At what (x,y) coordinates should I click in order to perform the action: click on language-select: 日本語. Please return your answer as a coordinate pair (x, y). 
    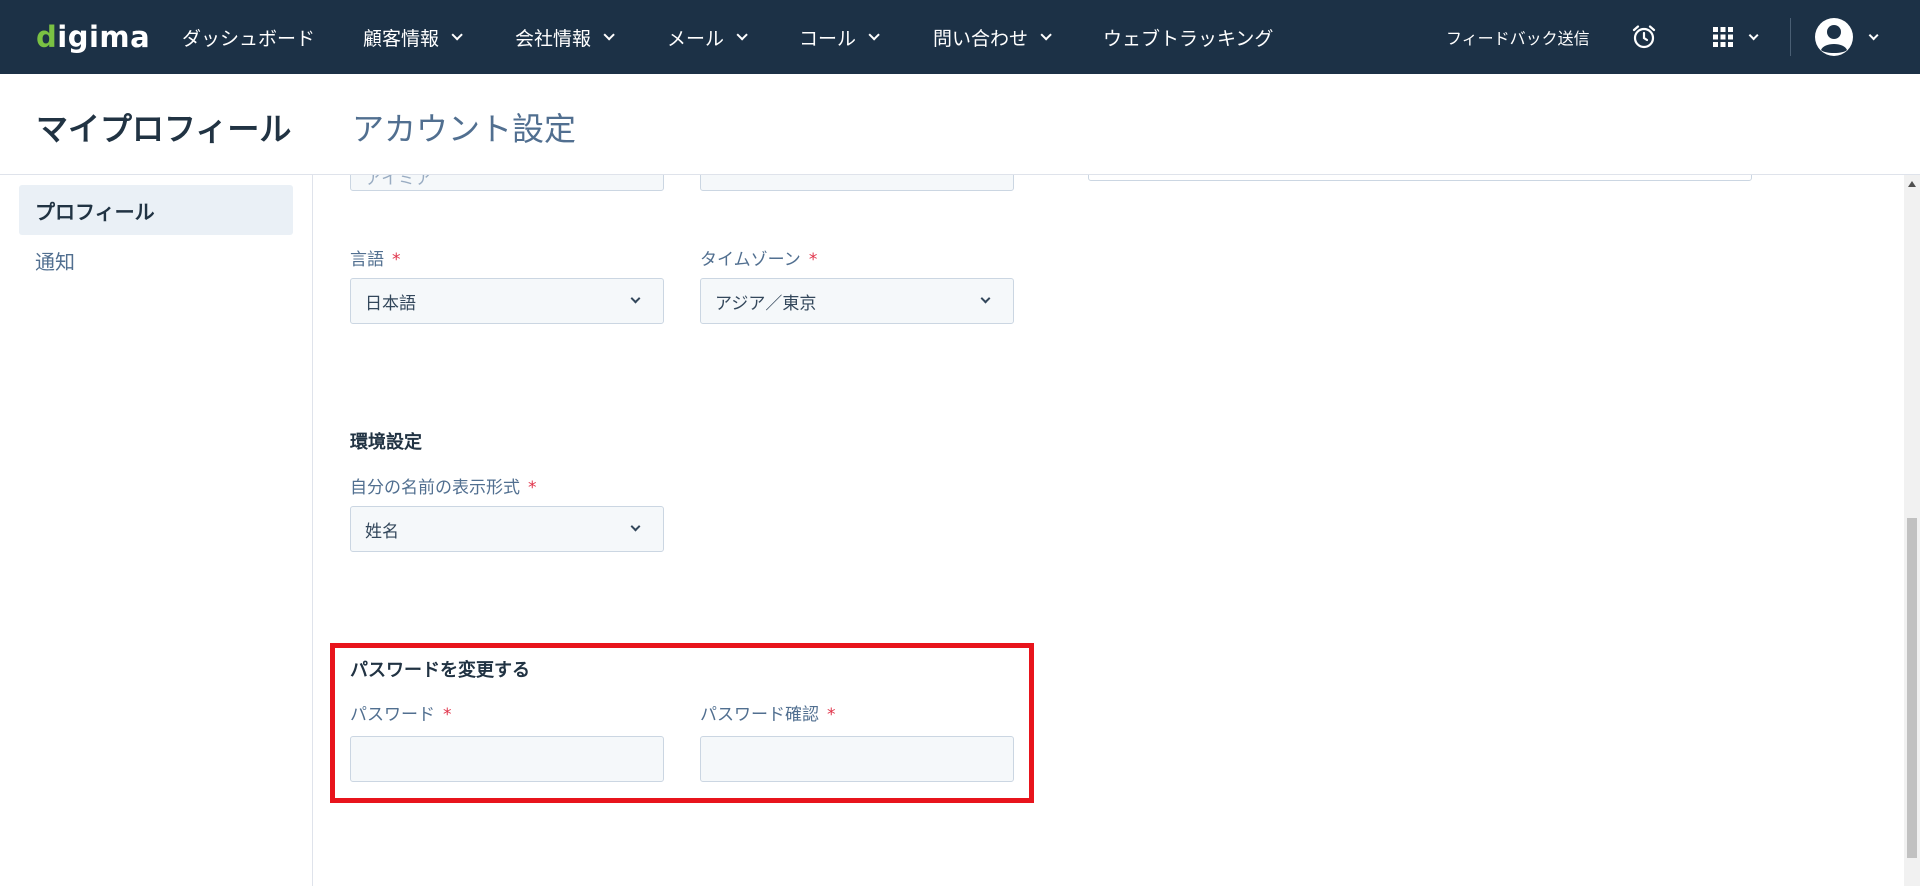
    Looking at the image, I should click on (507, 301).